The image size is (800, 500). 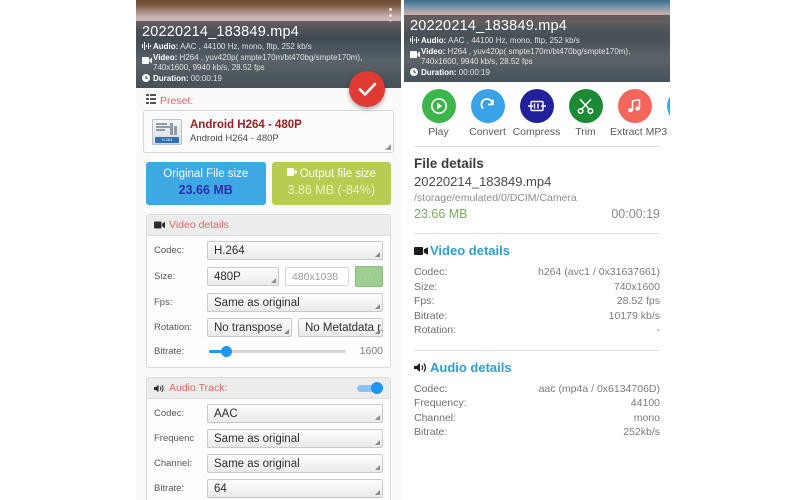 I want to click on action-convert: Convert, so click(x=487, y=114).